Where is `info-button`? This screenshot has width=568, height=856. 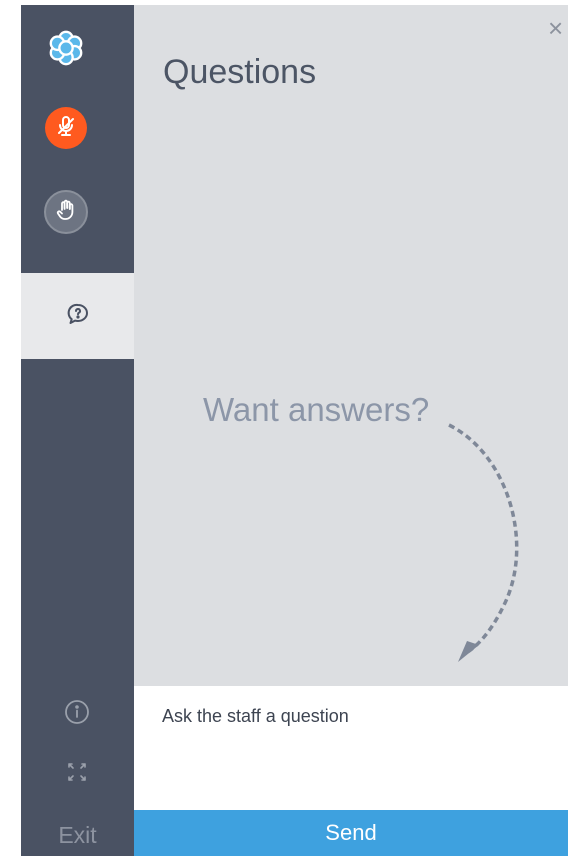
info-button is located at coordinates (77, 714).